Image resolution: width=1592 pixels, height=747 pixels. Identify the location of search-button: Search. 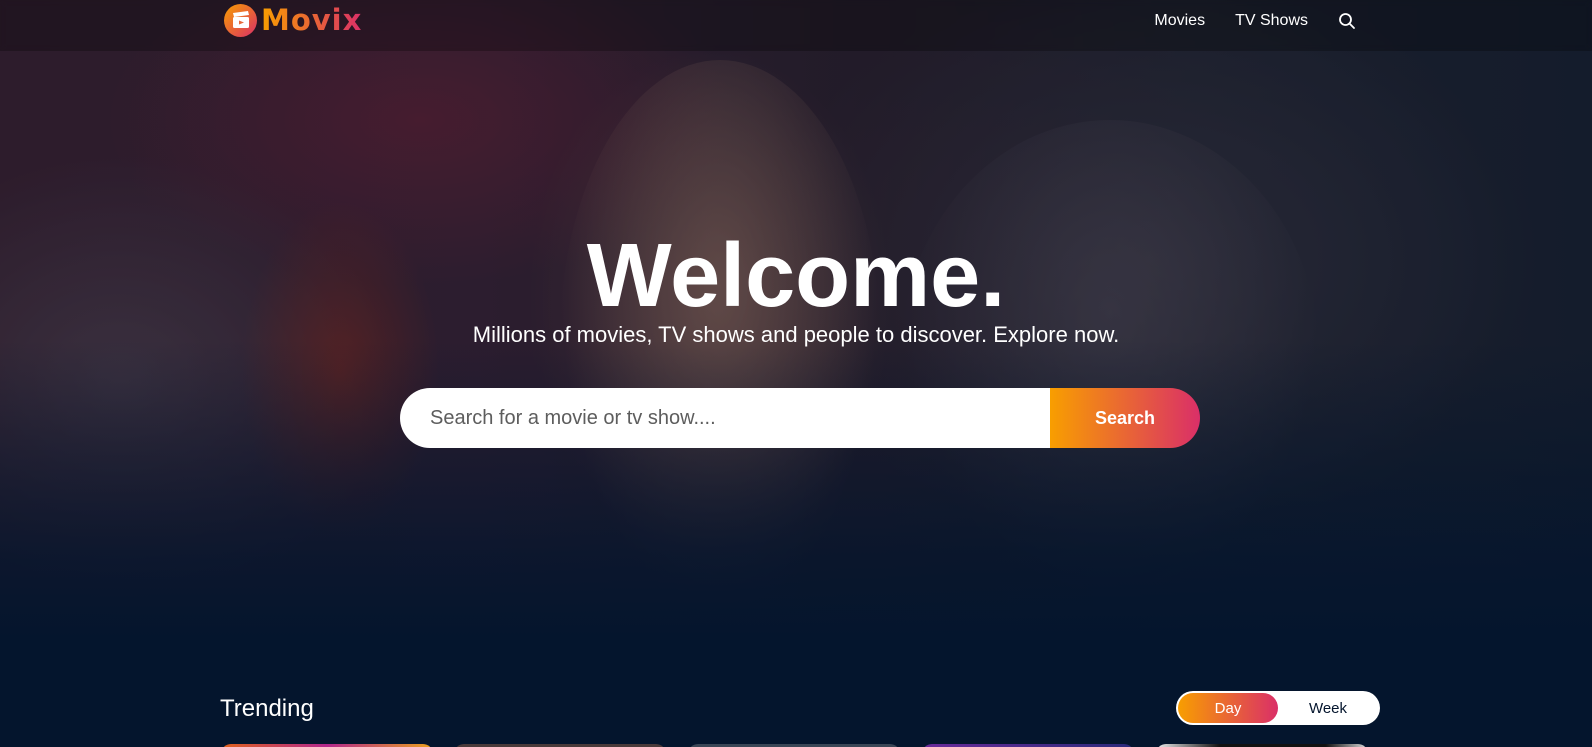
(1125, 418).